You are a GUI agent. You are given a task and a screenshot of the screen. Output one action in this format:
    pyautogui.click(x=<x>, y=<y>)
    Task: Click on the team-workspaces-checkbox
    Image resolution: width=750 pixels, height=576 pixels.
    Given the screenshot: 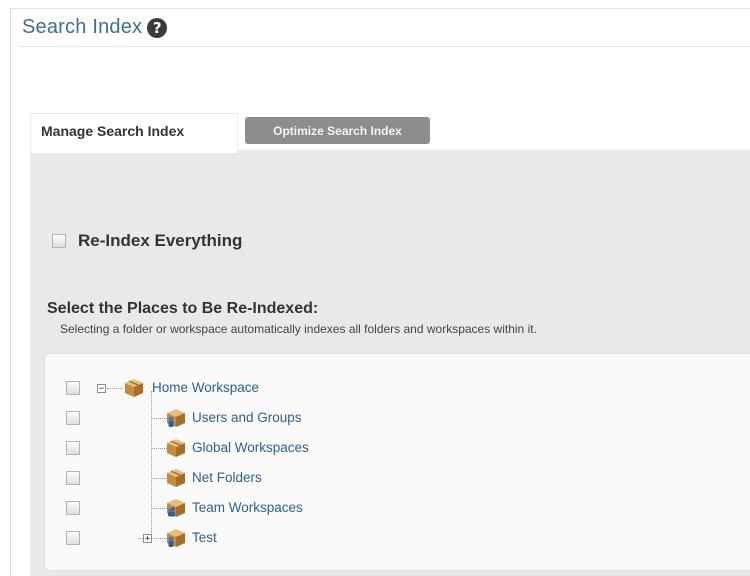 What is the action you would take?
    pyautogui.click(x=73, y=508)
    